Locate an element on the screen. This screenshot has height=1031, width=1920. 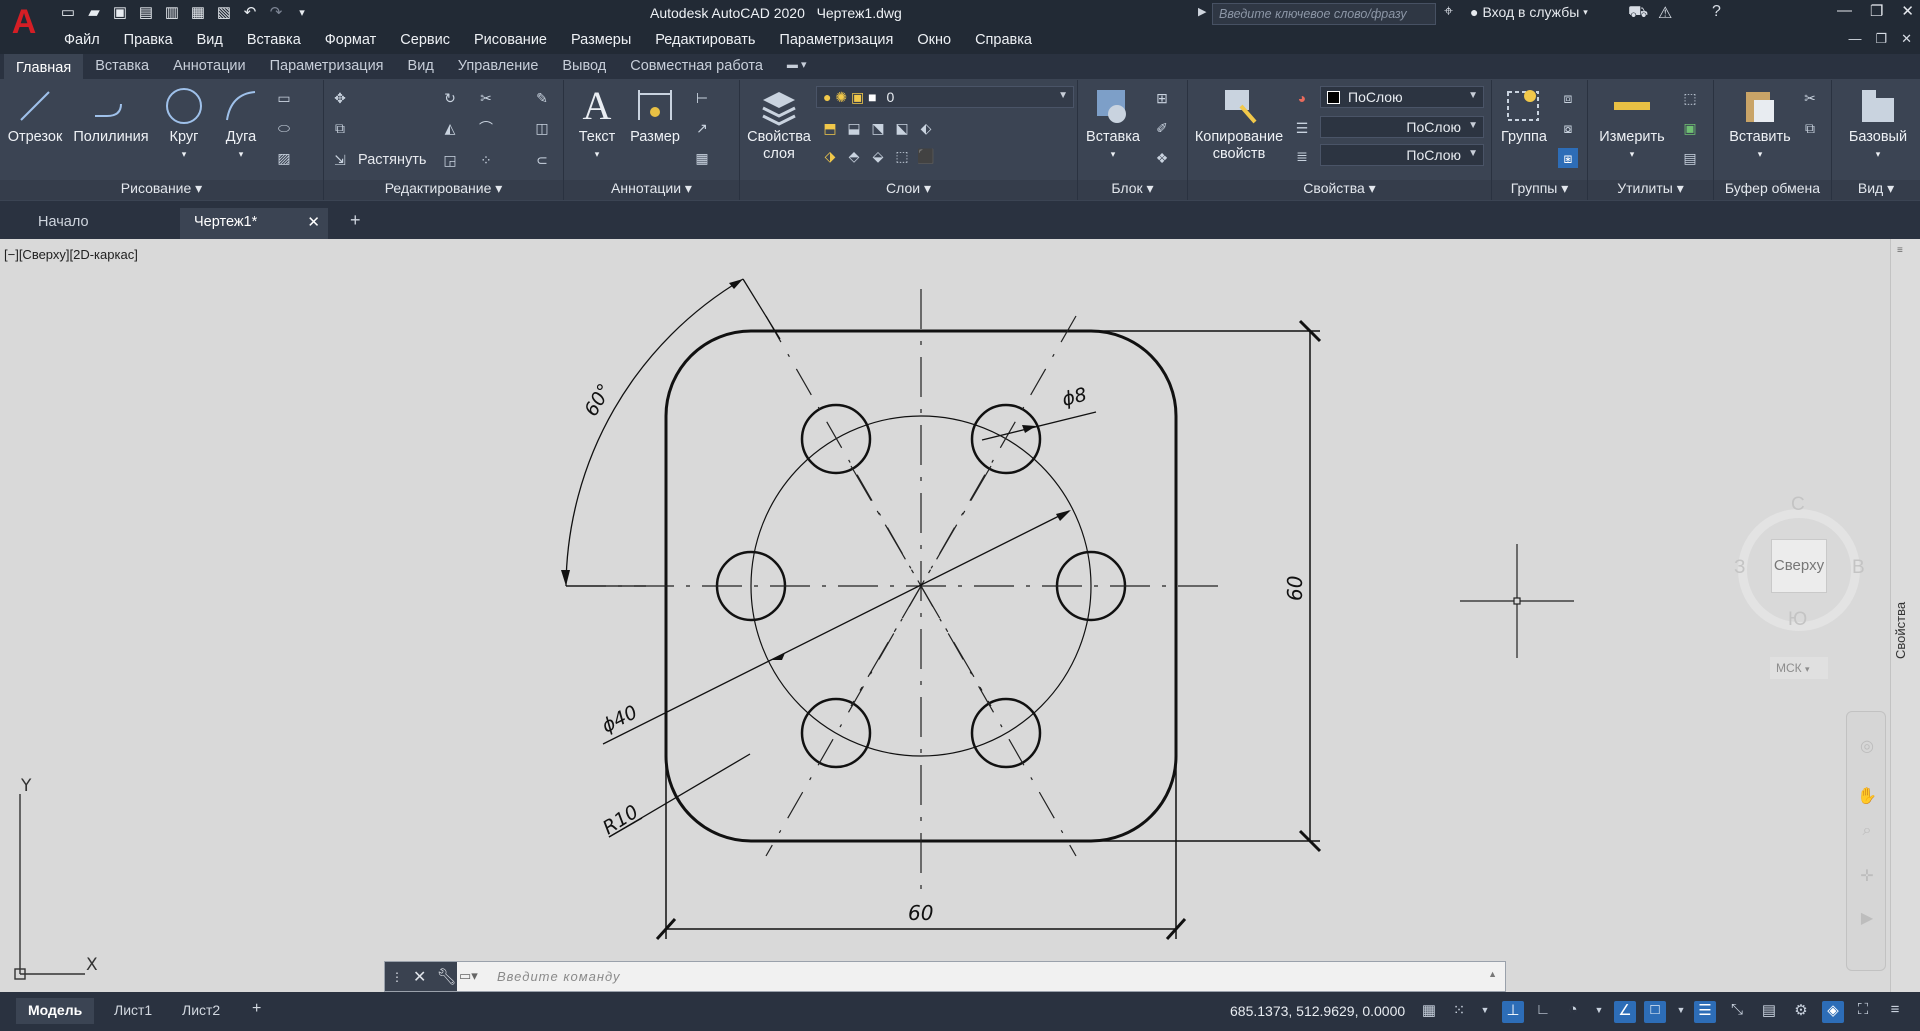
help-search-input: Введите ключевое слово/фразу is located at coordinates (1324, 14).